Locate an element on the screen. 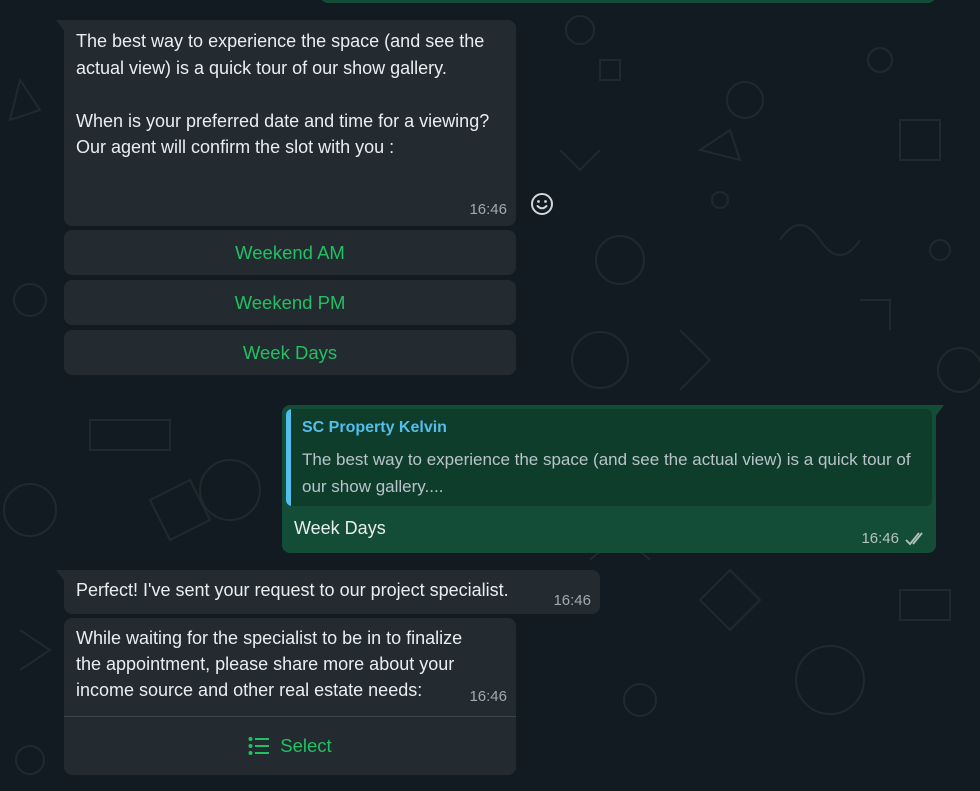  quick-reply-weekend-pm: Weekend PM is located at coordinates (290, 302).